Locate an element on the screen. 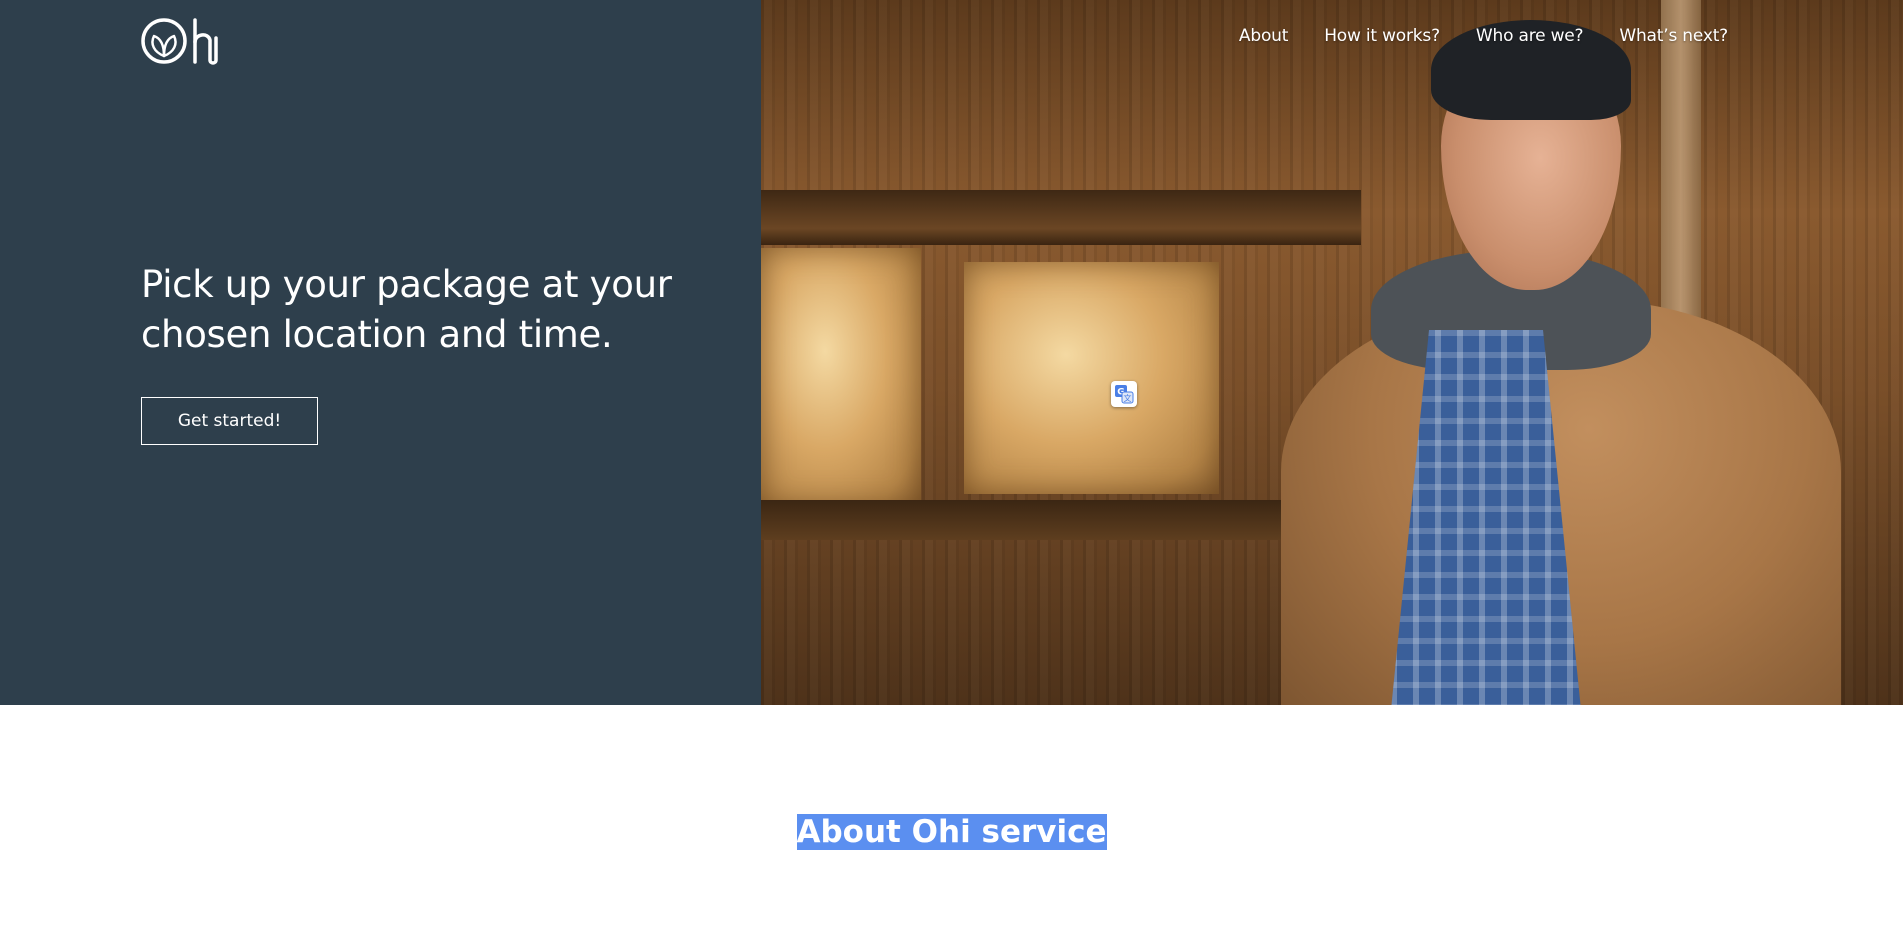 The height and width of the screenshot is (925, 1903). nav-item-about: About is located at coordinates (1263, 36).